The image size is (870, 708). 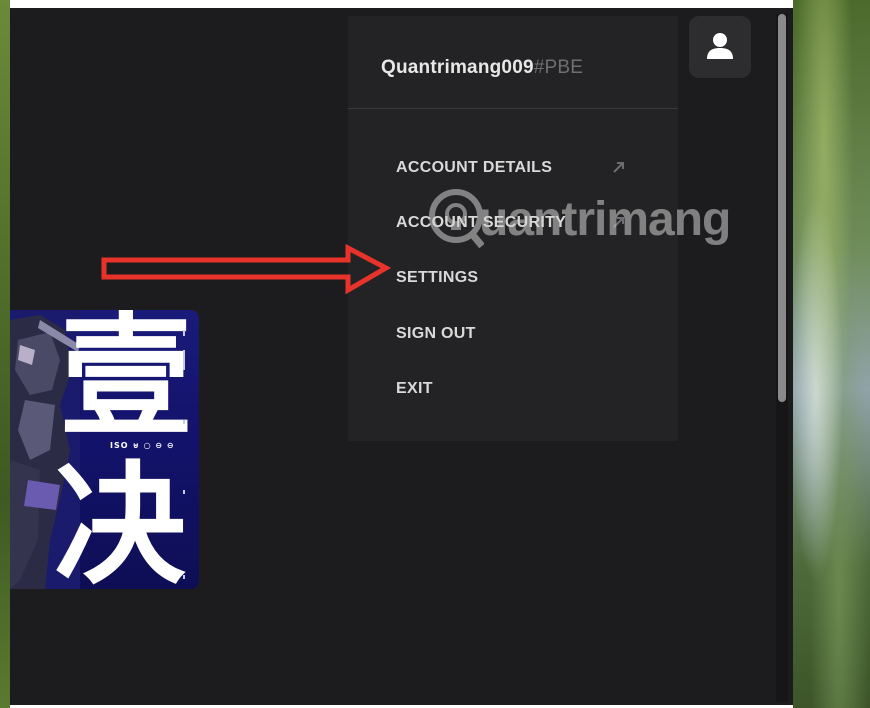 What do you see at coordinates (516, 335) in the screenshot?
I see `menu-item-sign-out: SIGN OUT` at bounding box center [516, 335].